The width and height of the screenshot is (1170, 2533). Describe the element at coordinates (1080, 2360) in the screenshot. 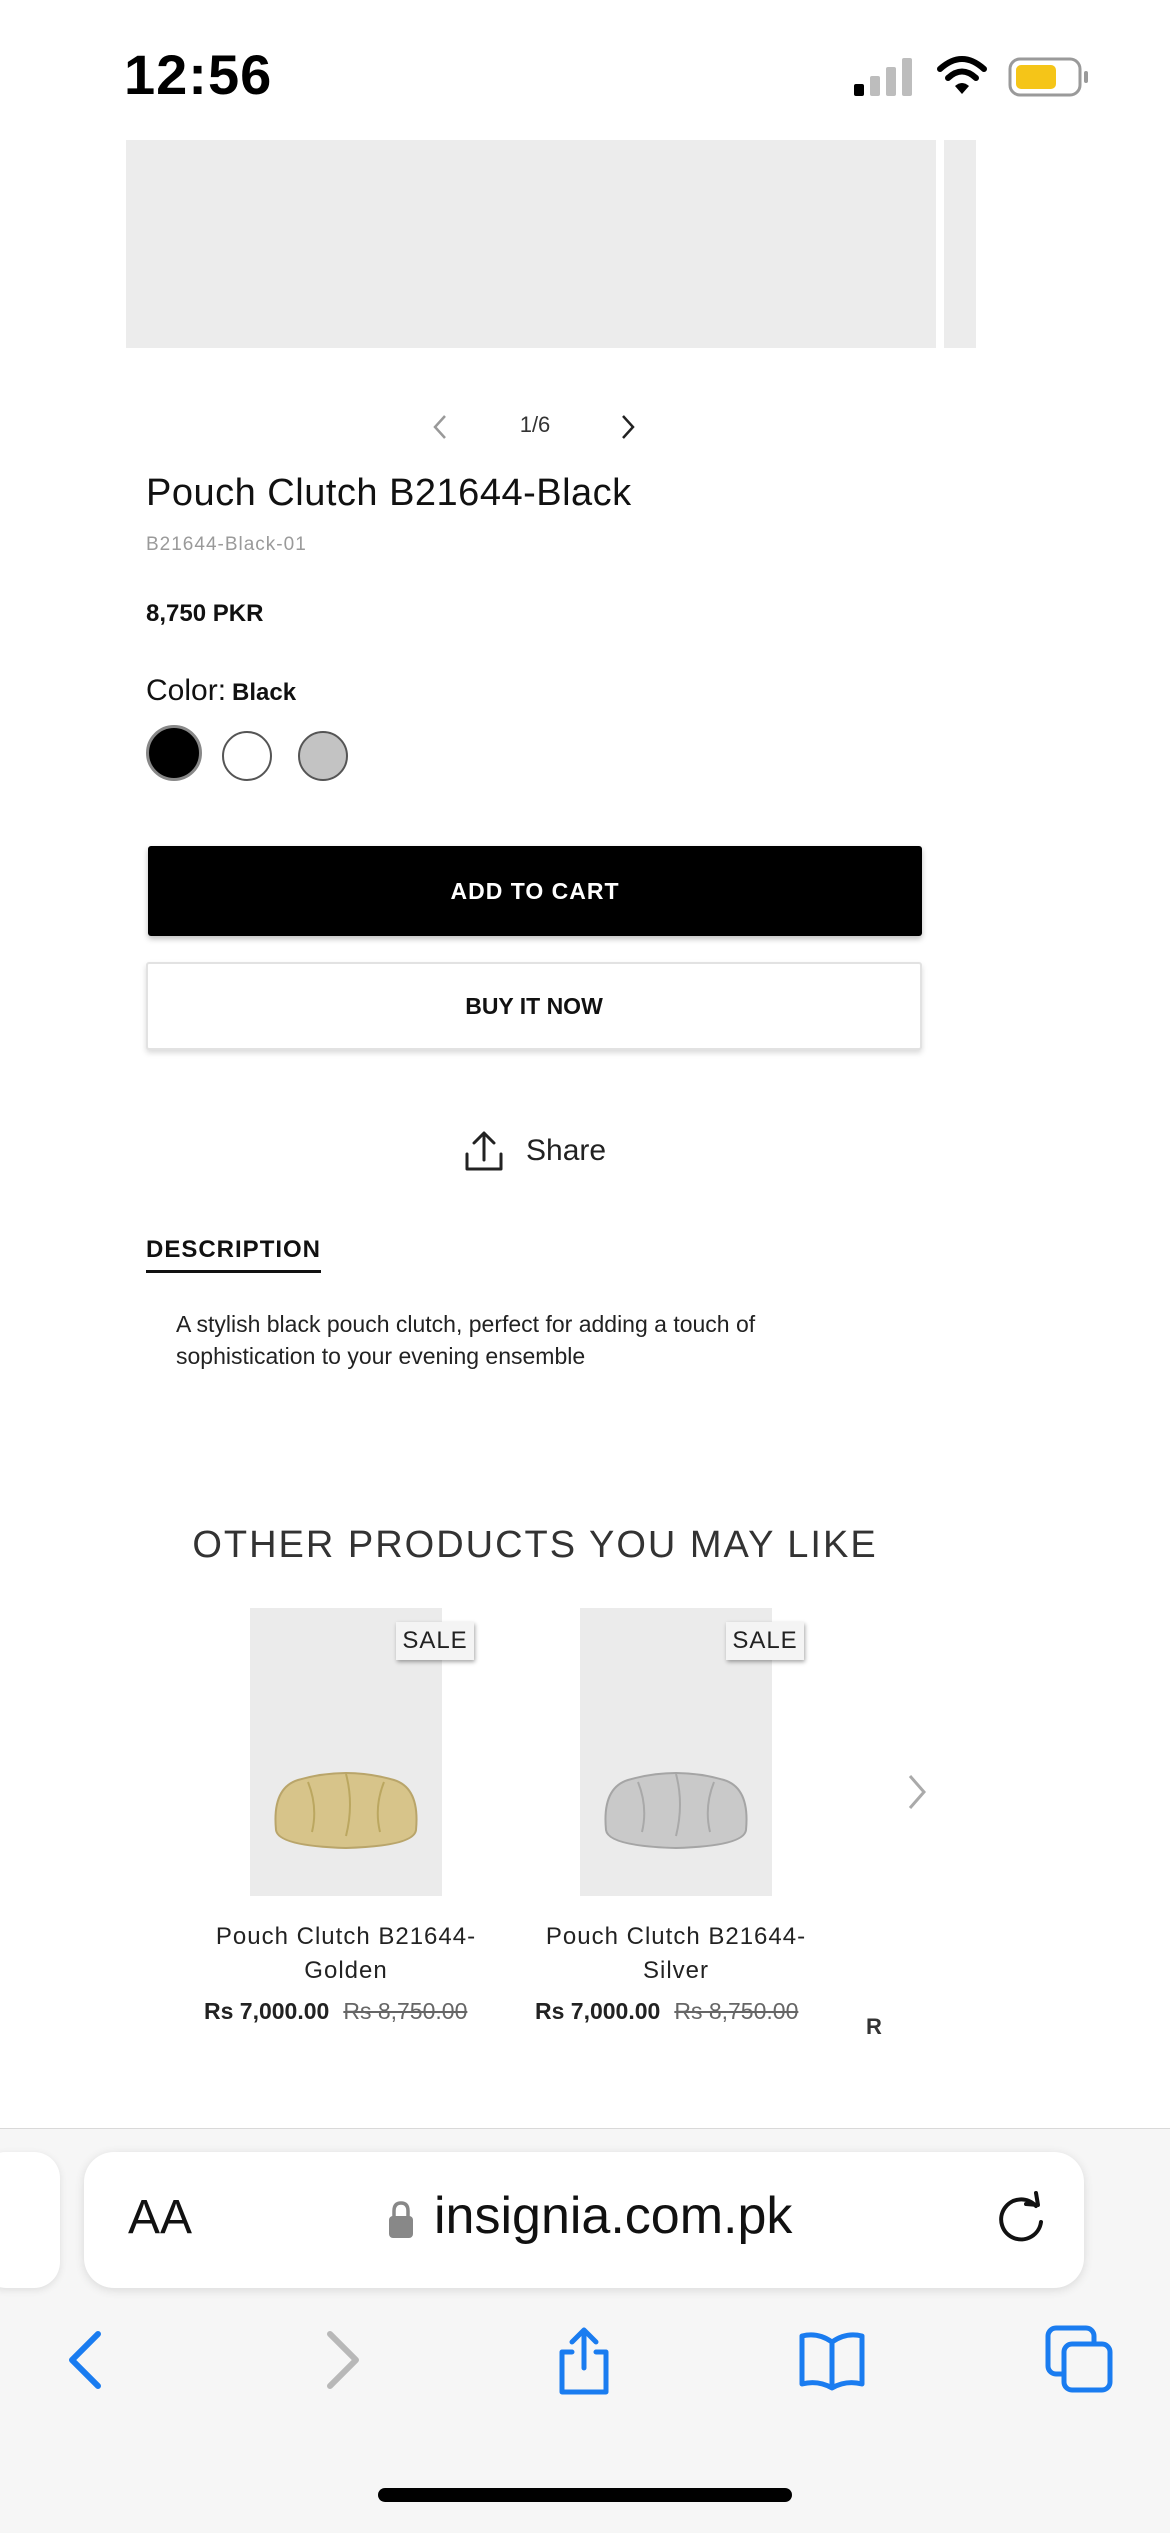

I see `tabs-icon` at that location.